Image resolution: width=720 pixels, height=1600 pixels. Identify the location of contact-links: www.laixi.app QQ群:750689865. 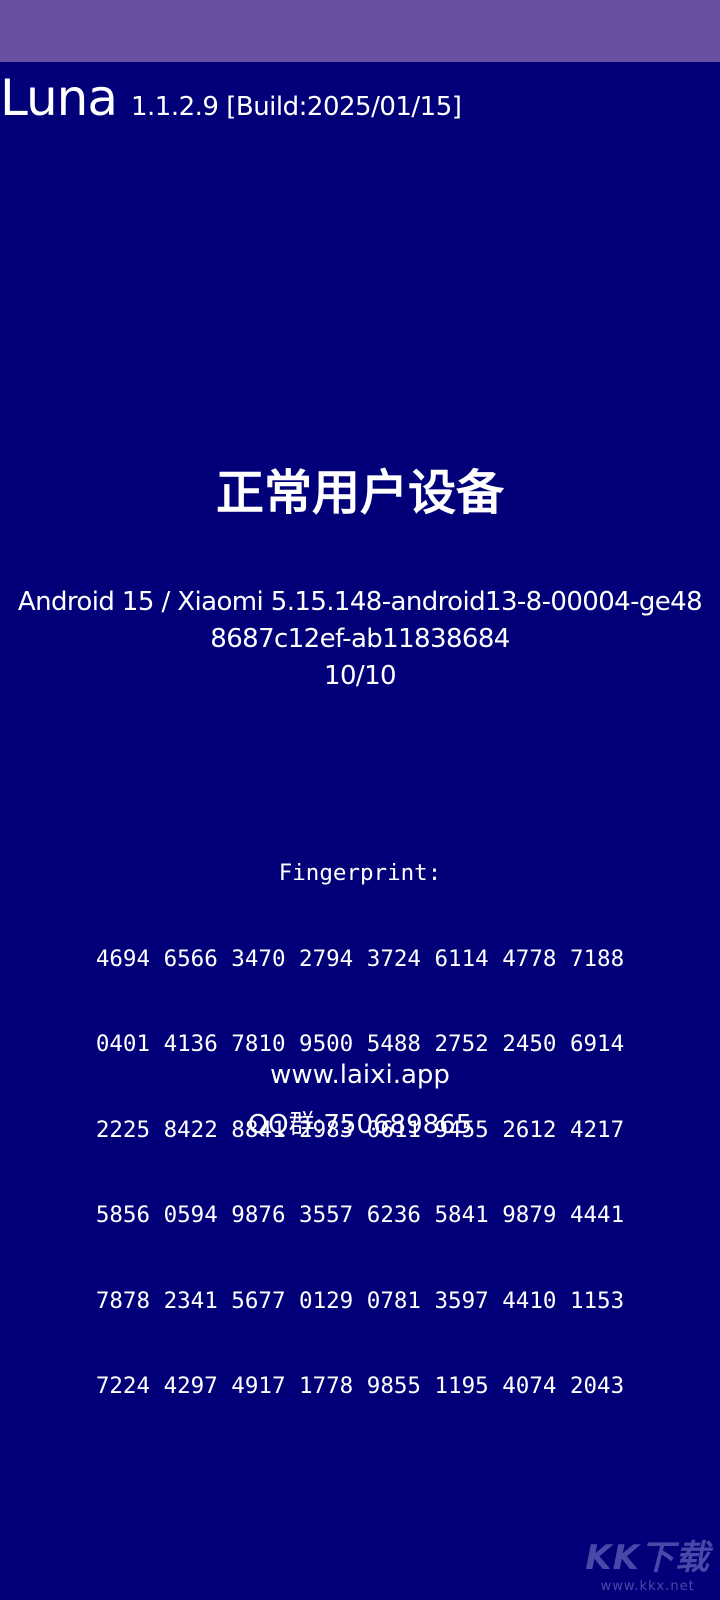
(360, 1100).